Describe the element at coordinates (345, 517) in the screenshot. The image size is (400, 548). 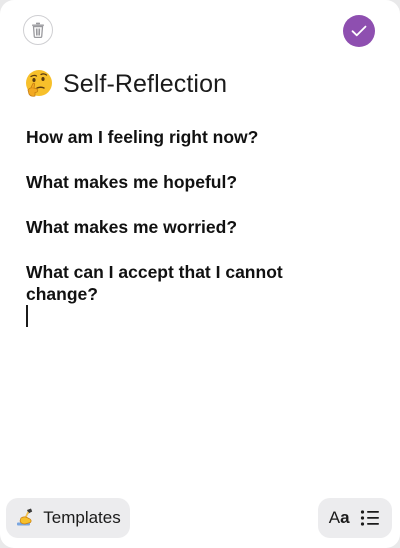
I see `text-format-small: a` at that location.